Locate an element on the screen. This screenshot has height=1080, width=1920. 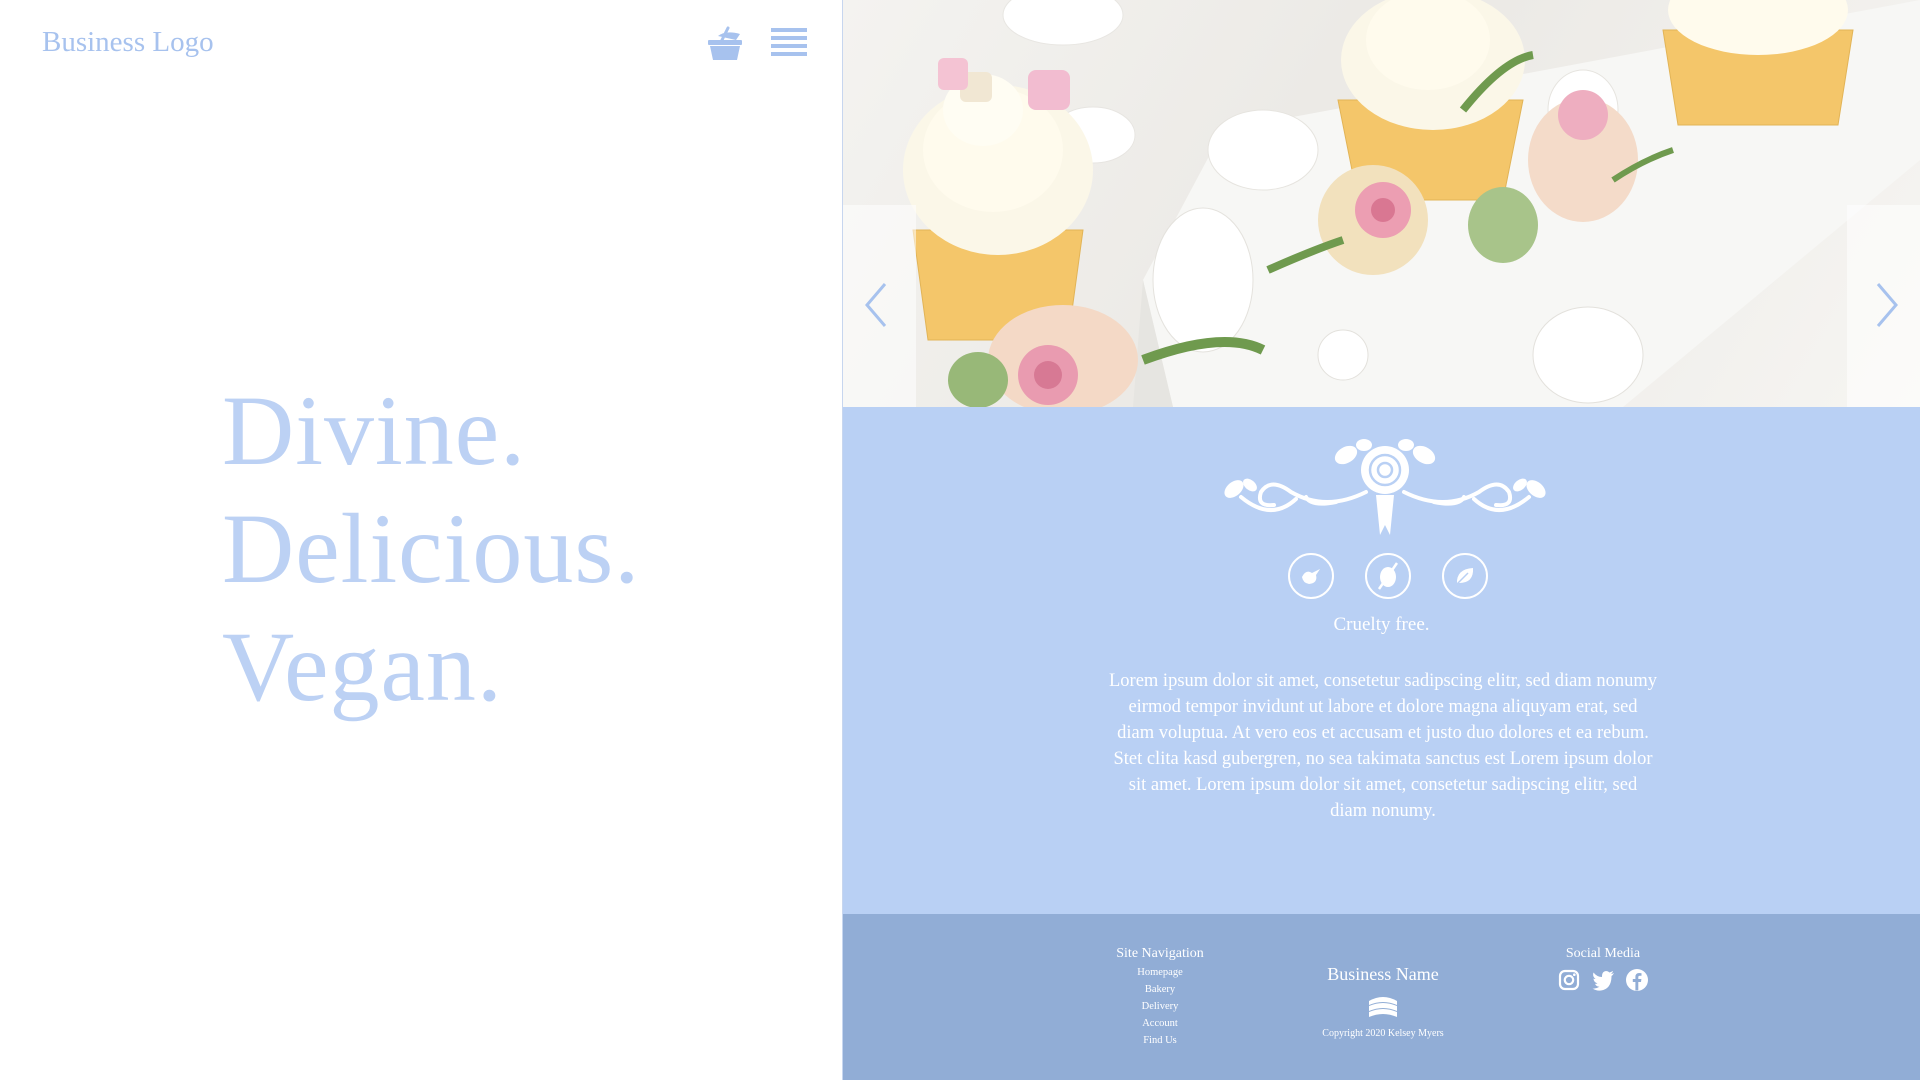
twitter-icon is located at coordinates (1603, 980).